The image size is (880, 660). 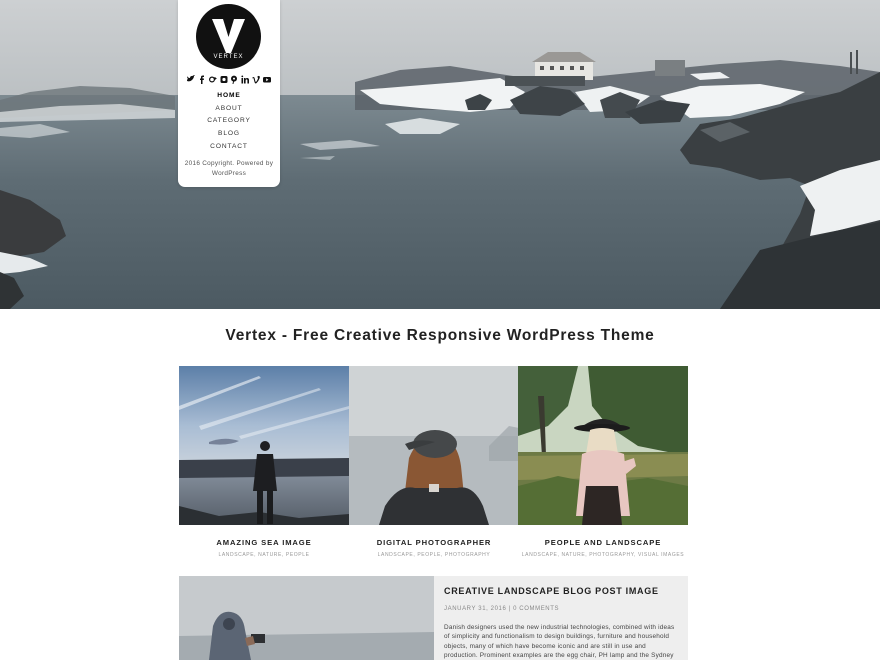 What do you see at coordinates (229, 109) in the screenshot?
I see `nav-about: ABOUT` at bounding box center [229, 109].